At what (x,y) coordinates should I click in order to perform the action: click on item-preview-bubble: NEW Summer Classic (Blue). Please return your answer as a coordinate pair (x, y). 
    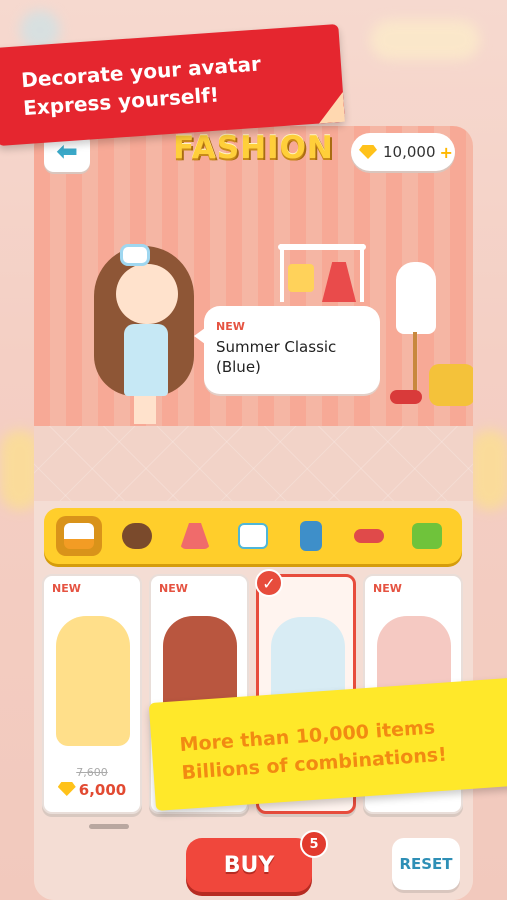
    Looking at the image, I should click on (287, 350).